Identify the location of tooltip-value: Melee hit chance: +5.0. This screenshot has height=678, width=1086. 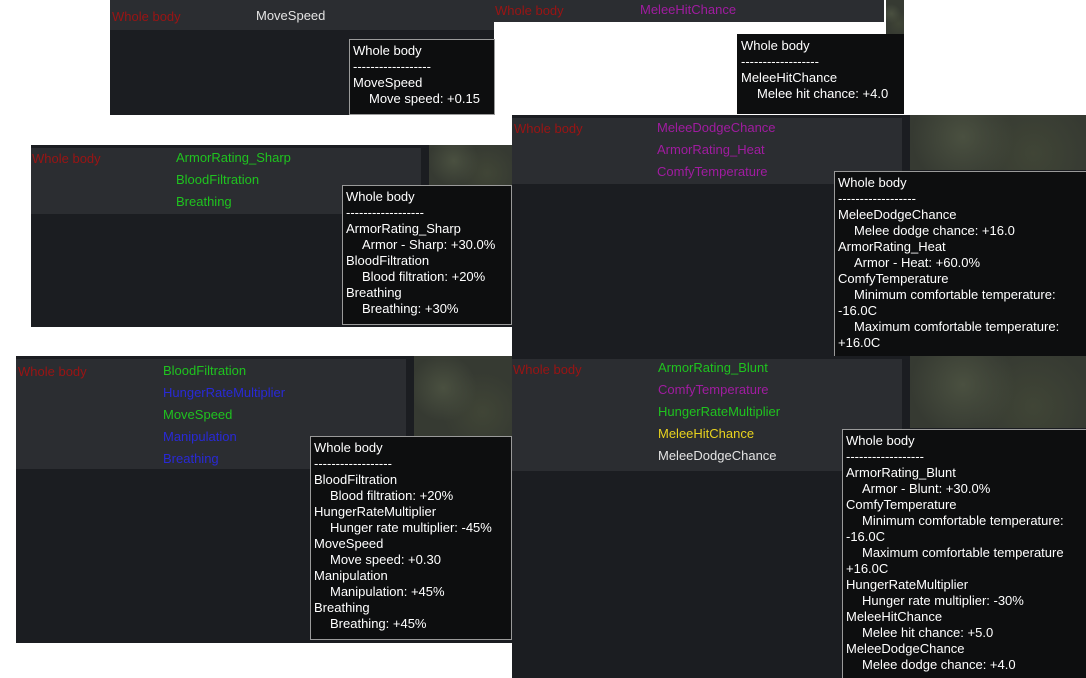
(928, 632).